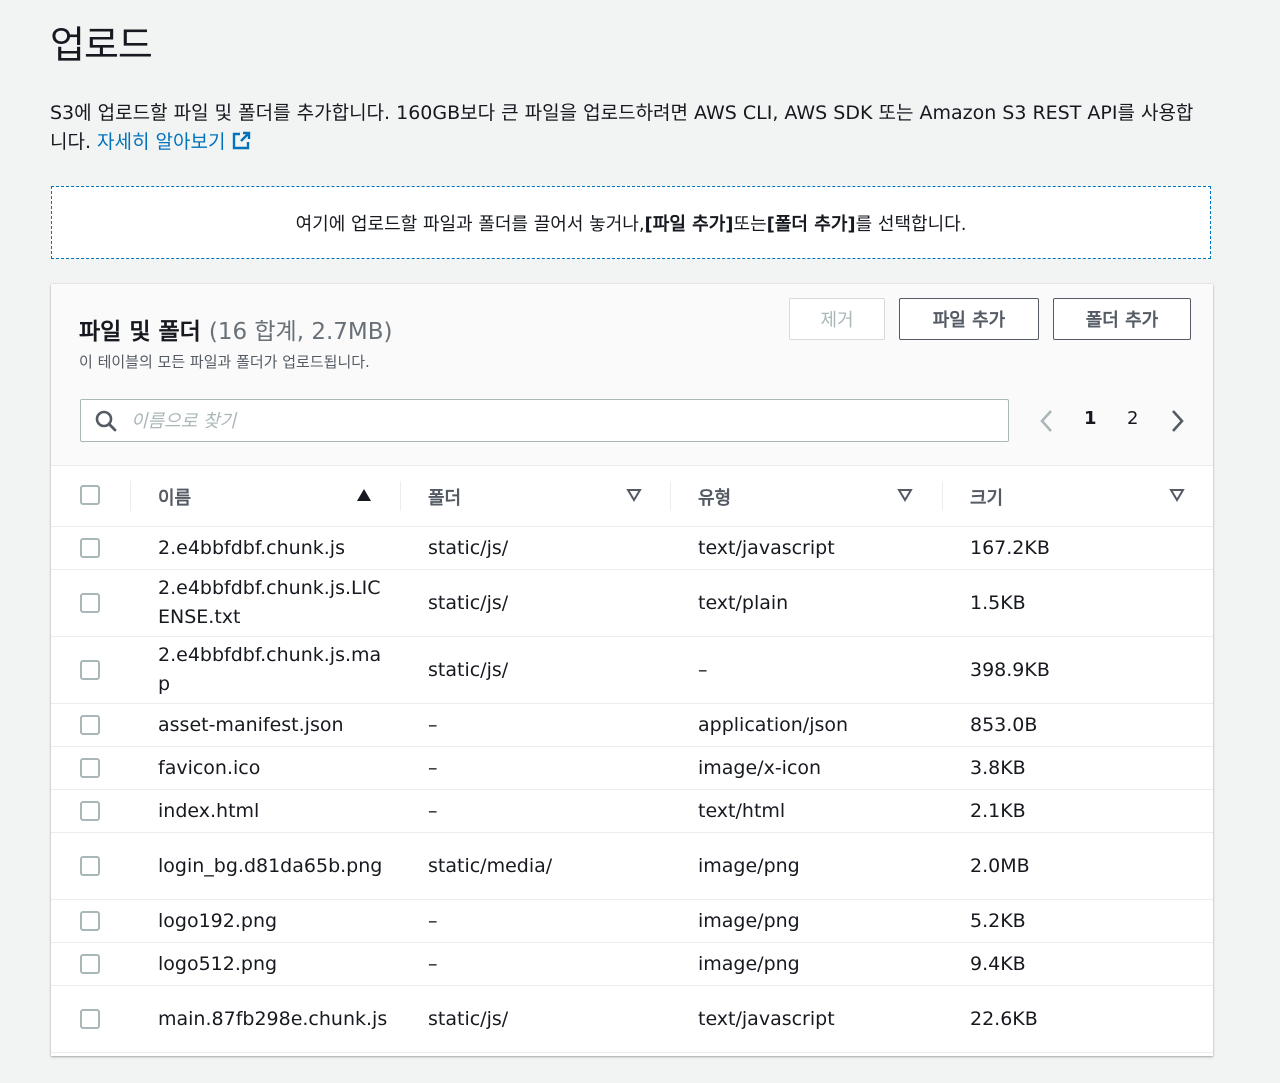  What do you see at coordinates (265, 866) in the screenshot?
I see `file-name: login_bg.d81da65b.png` at bounding box center [265, 866].